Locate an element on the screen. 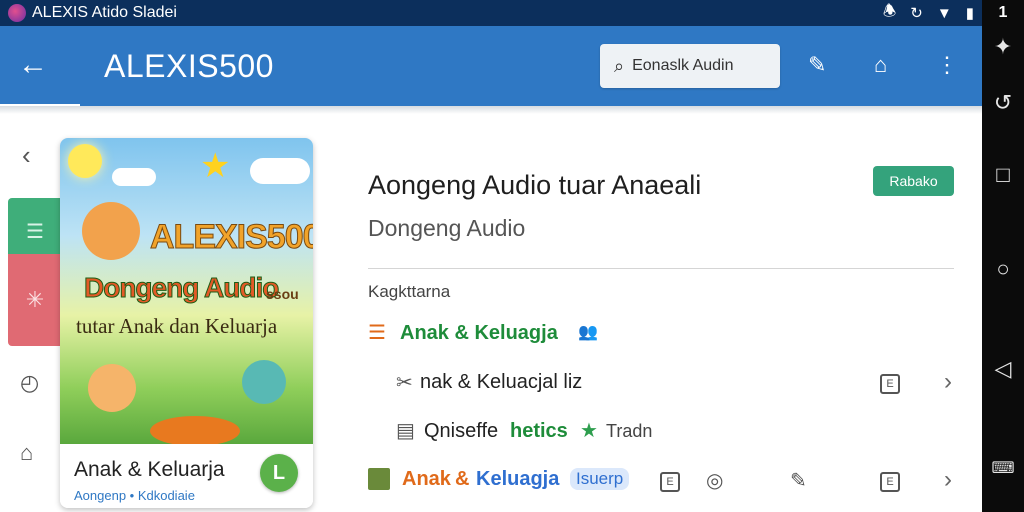 This screenshot has height=512, width=1024. search-label: Eonaslk Audin is located at coordinates (683, 65).